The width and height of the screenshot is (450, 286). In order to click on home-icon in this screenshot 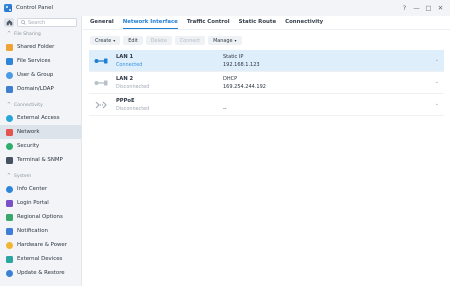, I will do `click(9, 23)`.